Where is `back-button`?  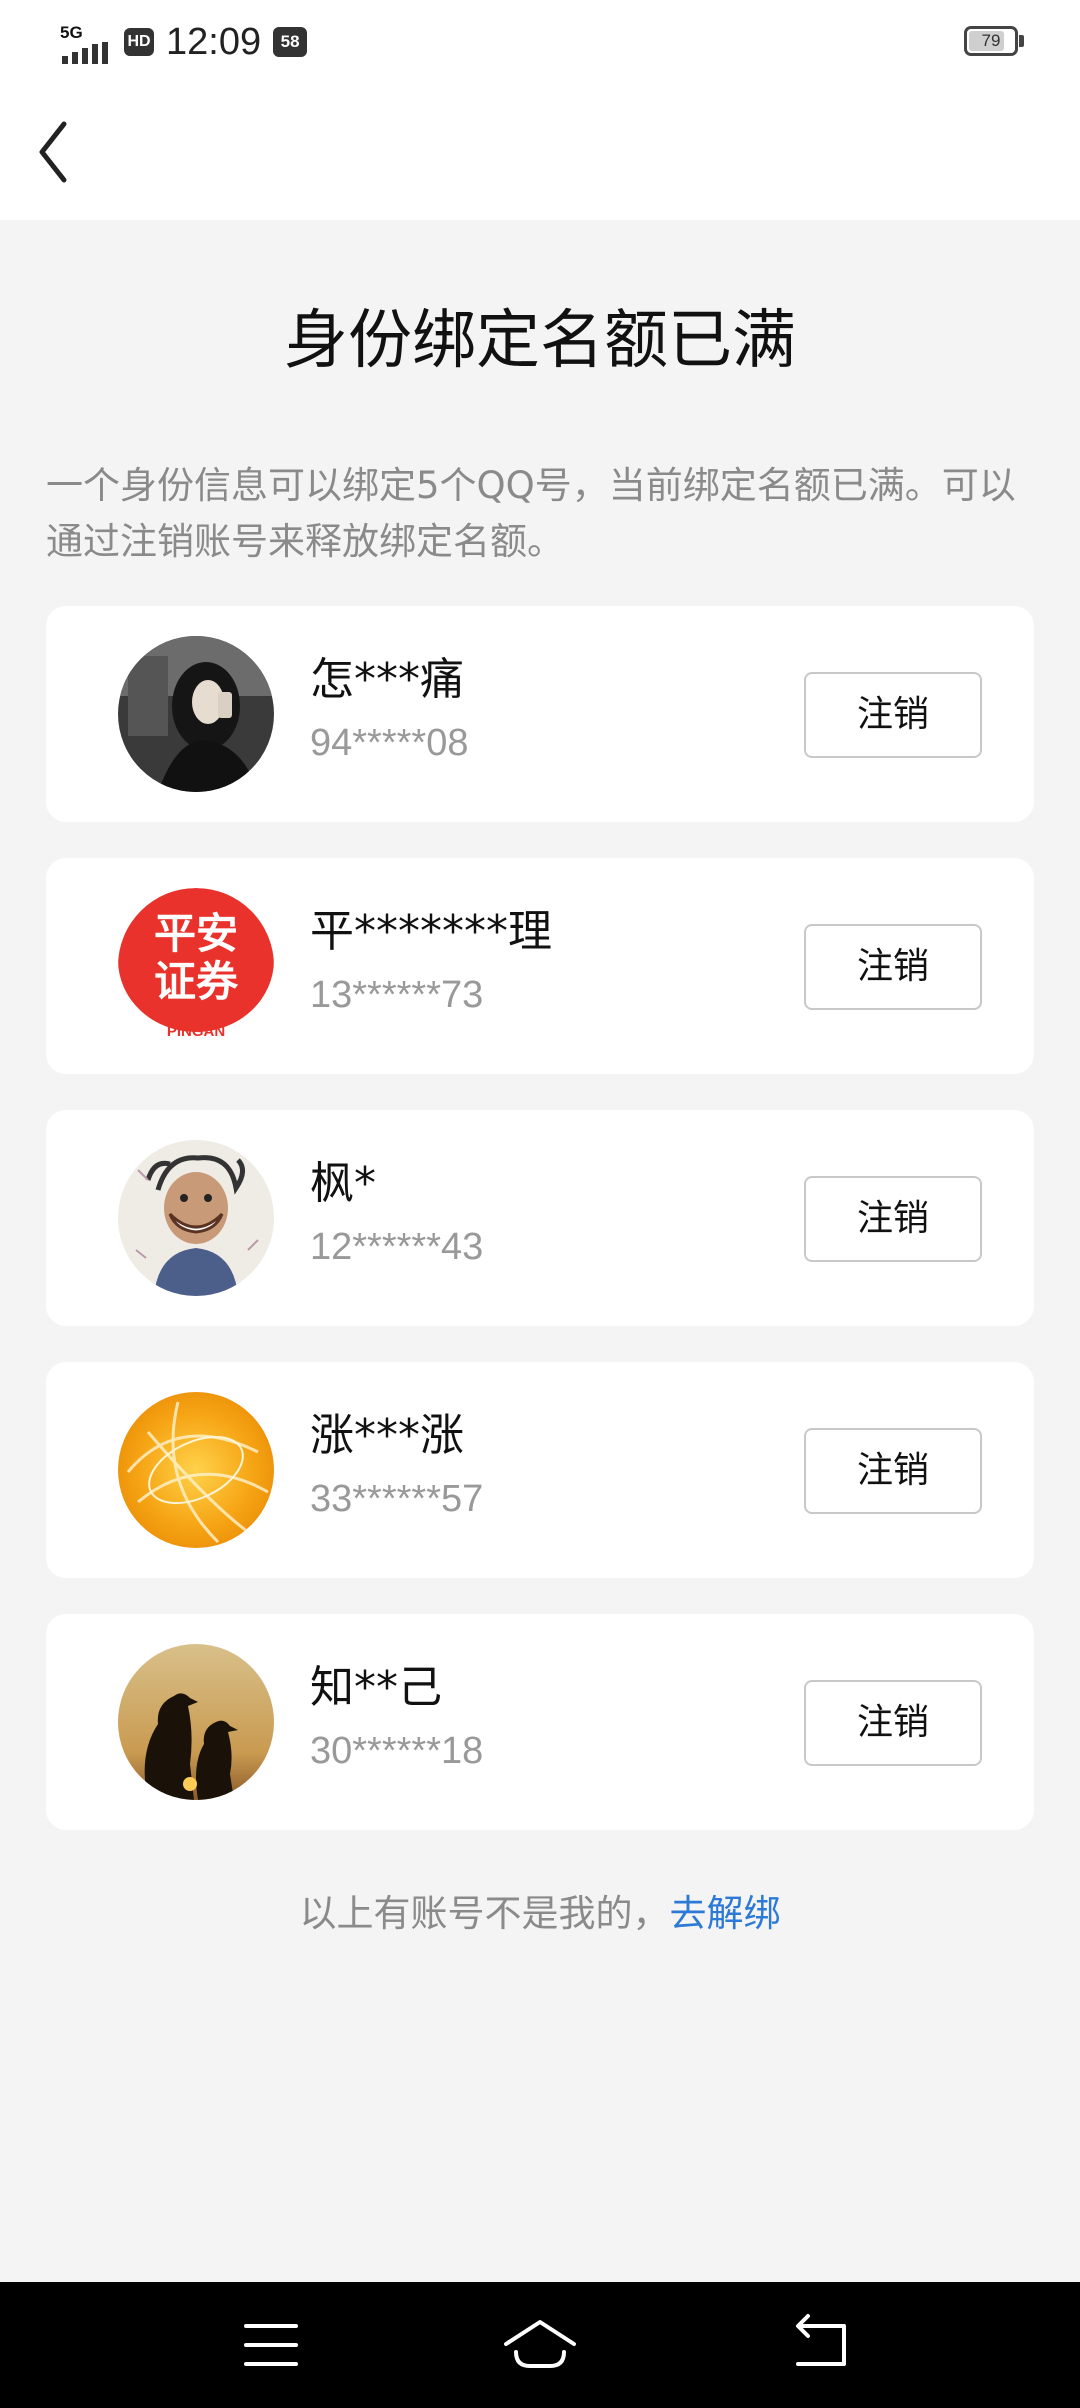
back-button is located at coordinates (70, 152).